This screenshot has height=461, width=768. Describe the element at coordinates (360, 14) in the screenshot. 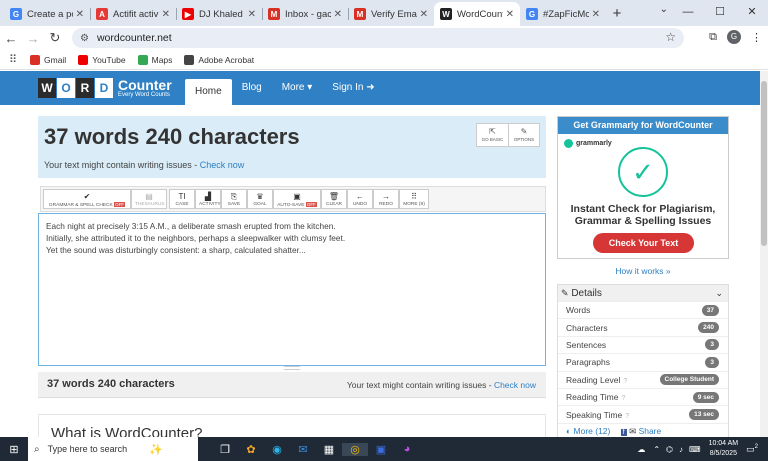

I see `gmail-icon: M` at that location.